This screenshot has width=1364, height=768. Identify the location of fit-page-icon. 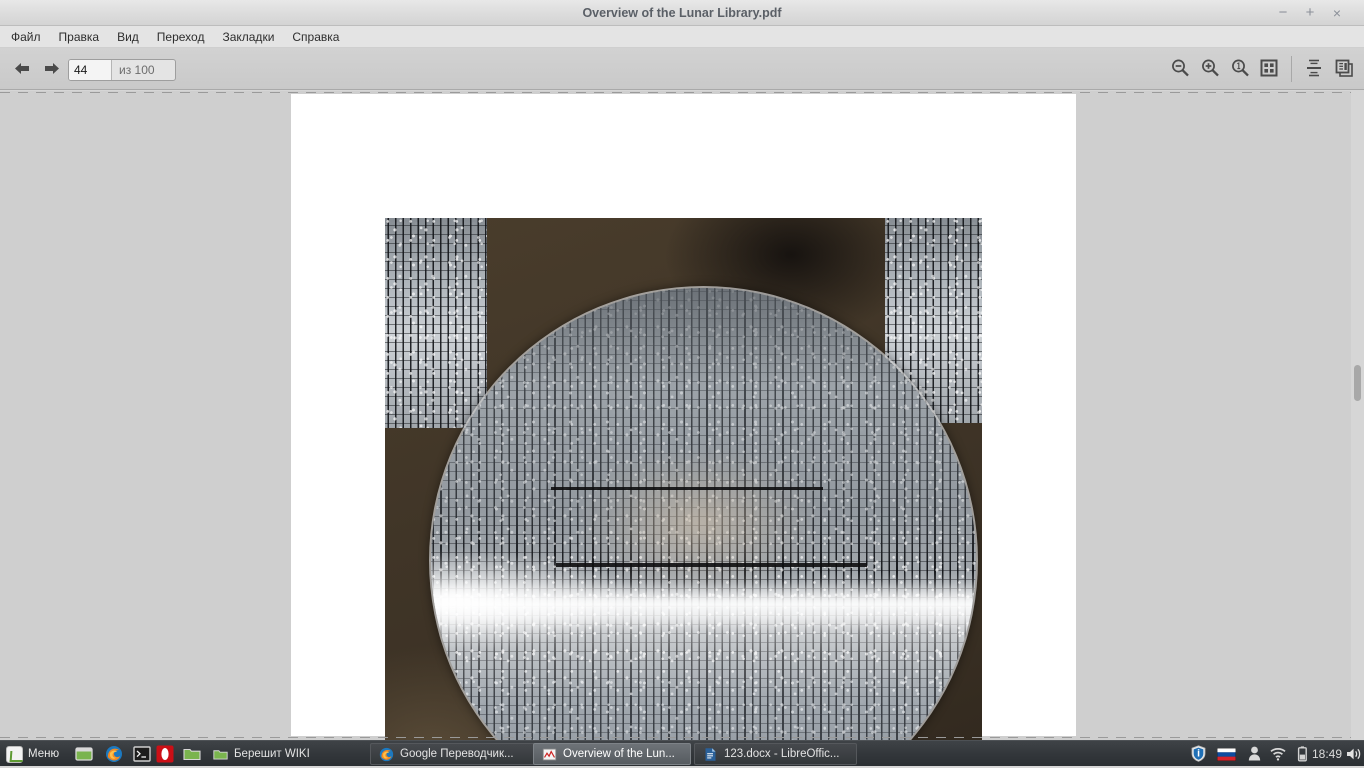
(1270, 69).